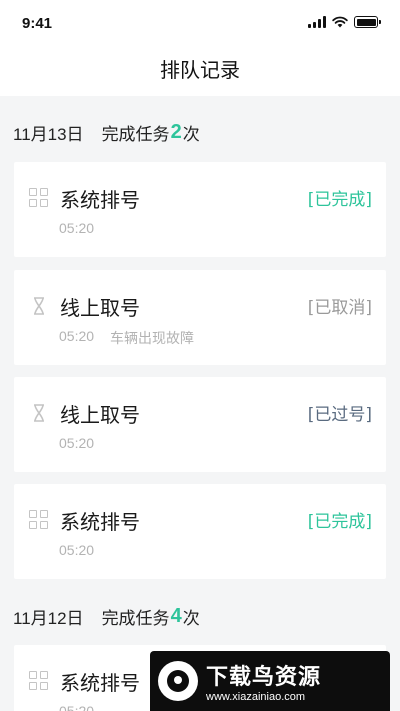 This screenshot has height=711, width=400. What do you see at coordinates (152, 339) in the screenshot?
I see `record-note: 车辆出现故障` at bounding box center [152, 339].